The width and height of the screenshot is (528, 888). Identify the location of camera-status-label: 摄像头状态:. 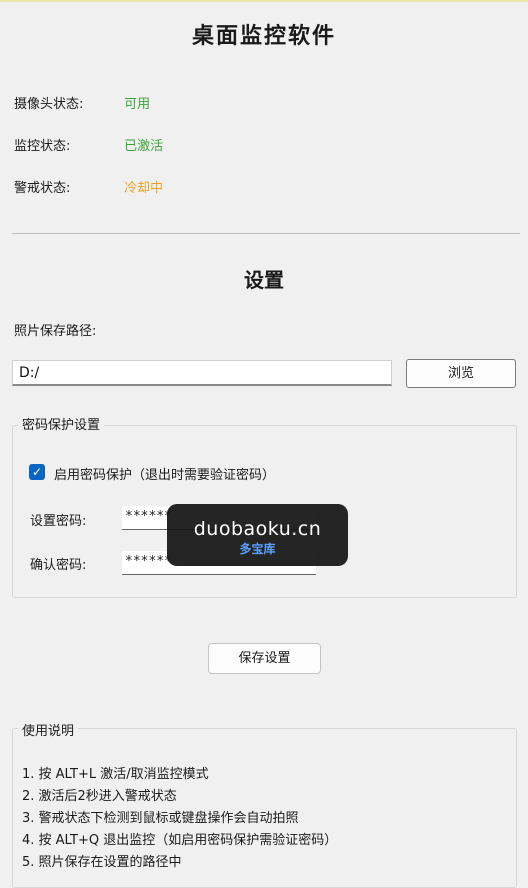
(49, 104).